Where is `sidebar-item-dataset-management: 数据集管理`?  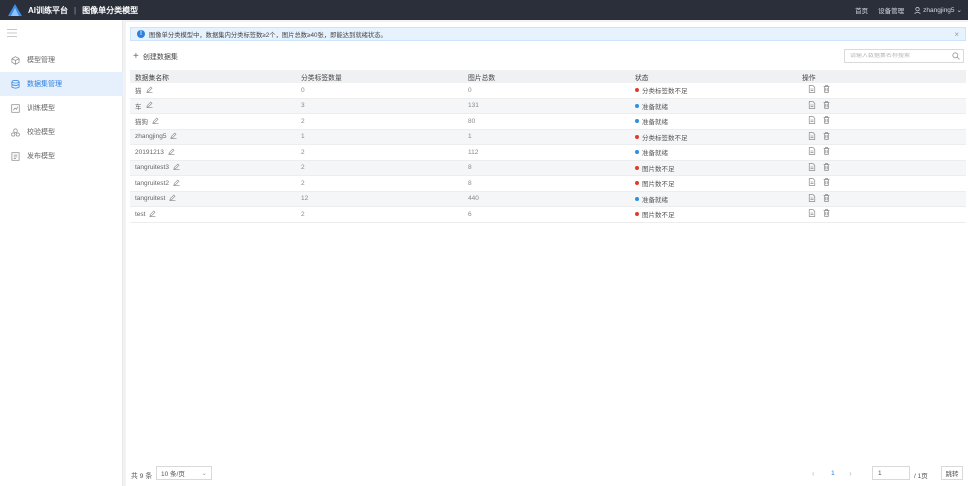 sidebar-item-dataset-management: 数据集管理 is located at coordinates (61, 84).